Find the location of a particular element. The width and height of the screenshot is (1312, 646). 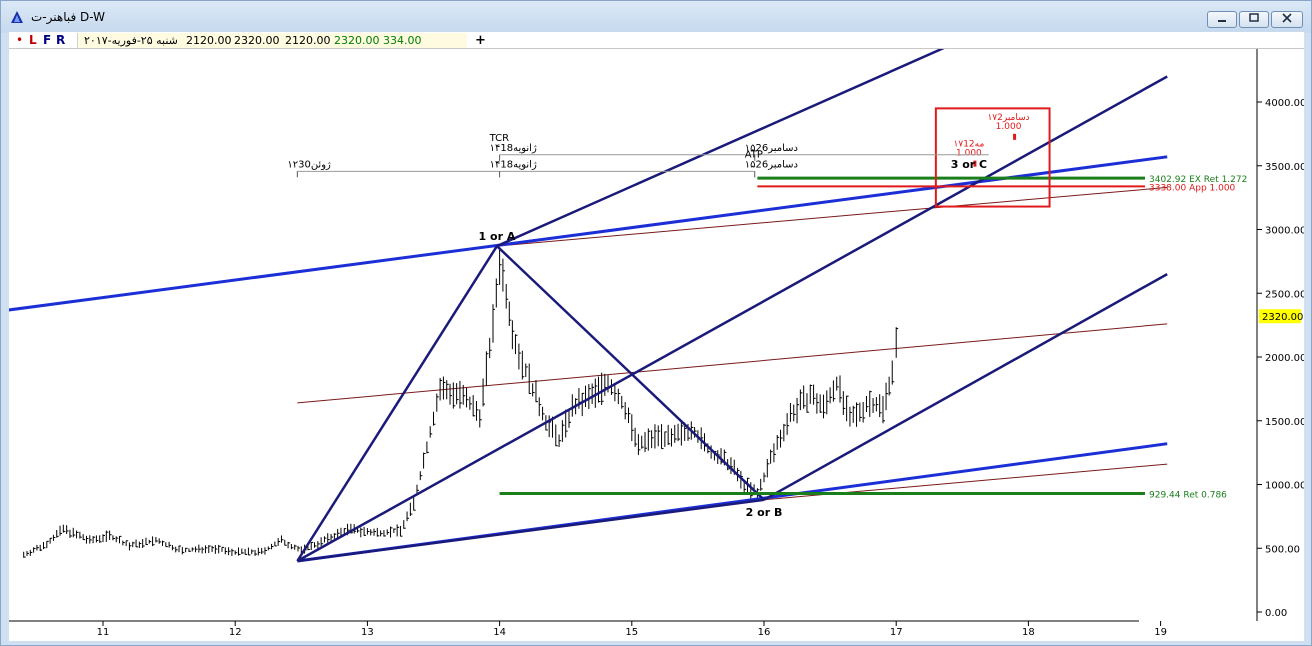

point-label: 1 or A is located at coordinates (497, 236).